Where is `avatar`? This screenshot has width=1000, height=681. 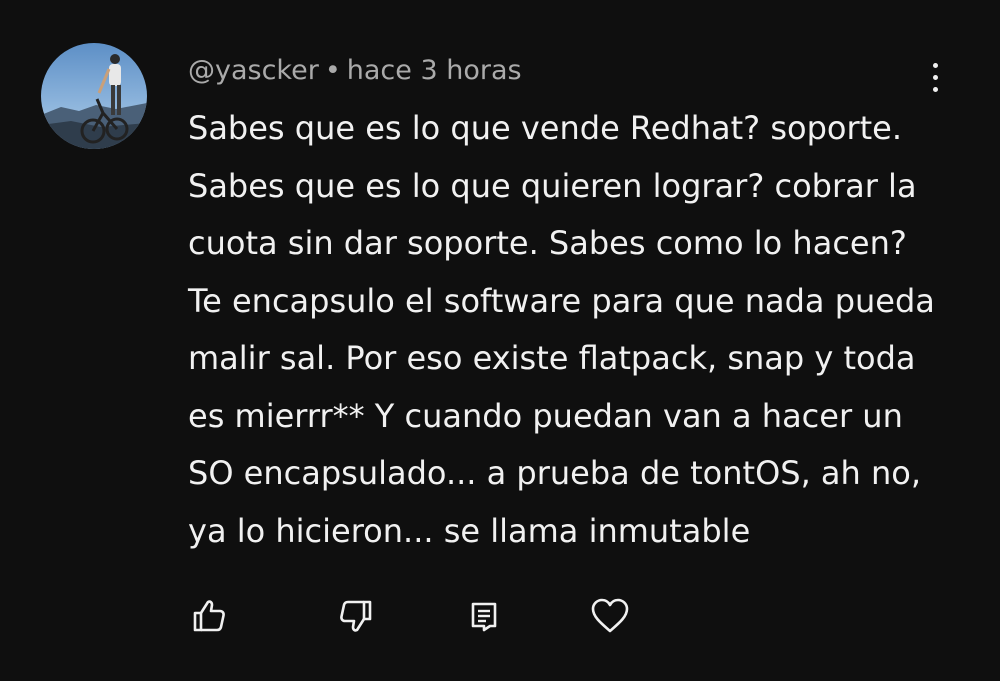
avatar is located at coordinates (94, 96).